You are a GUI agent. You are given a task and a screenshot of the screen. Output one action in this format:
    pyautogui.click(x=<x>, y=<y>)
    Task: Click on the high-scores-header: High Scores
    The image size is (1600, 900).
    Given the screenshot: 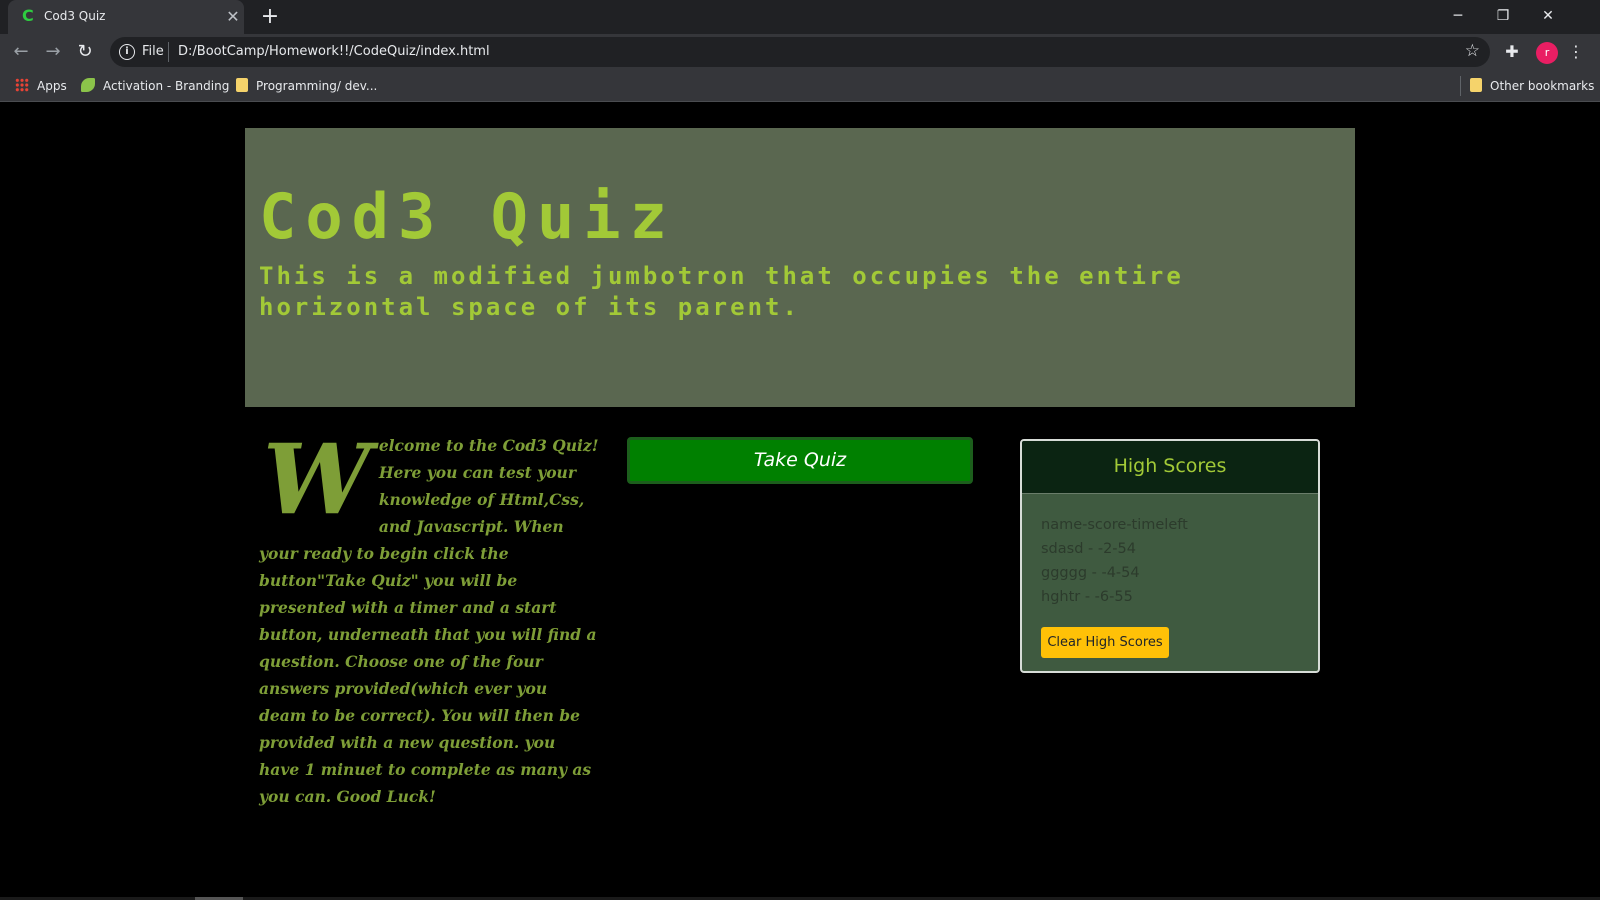 What is the action you would take?
    pyautogui.click(x=1170, y=467)
    